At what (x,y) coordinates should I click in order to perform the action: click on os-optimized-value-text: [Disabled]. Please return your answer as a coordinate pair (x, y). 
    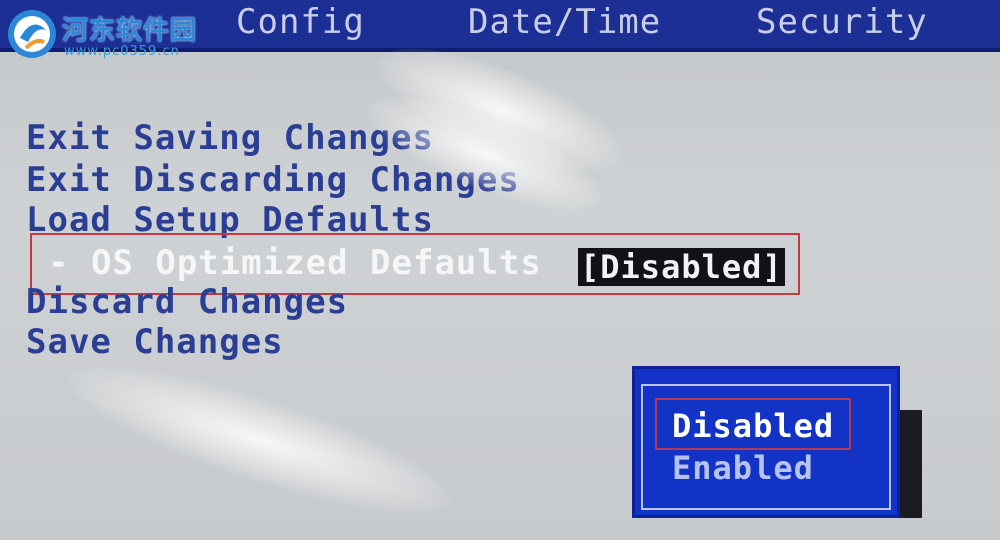
    Looking at the image, I should click on (681, 267).